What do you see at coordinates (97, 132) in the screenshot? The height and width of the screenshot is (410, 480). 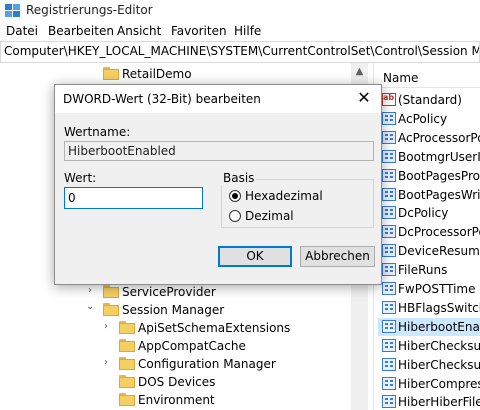 I see `value-name-label: Wertname:` at bounding box center [97, 132].